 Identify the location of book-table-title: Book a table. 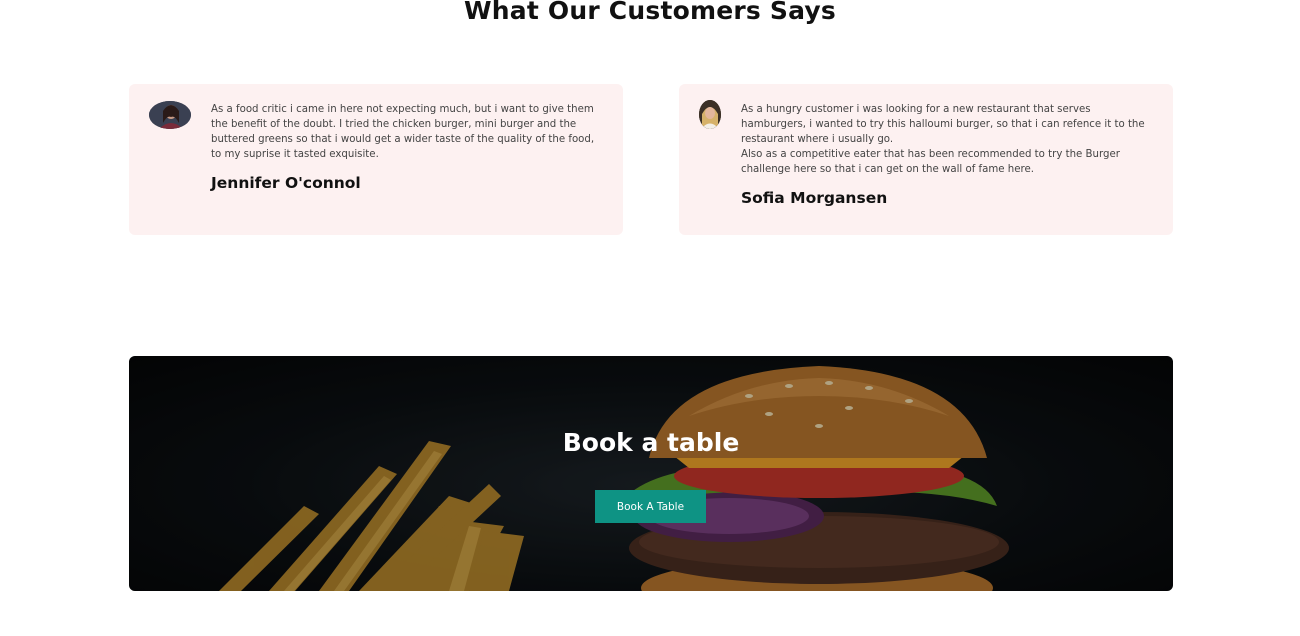
(651, 442).